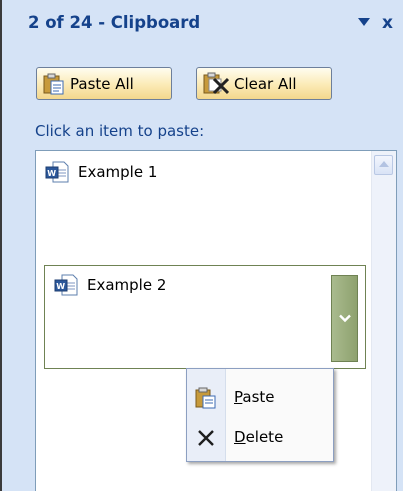 Image resolution: width=403 pixels, height=491 pixels. I want to click on clipboard-item-2: W Example 2, so click(110, 285).